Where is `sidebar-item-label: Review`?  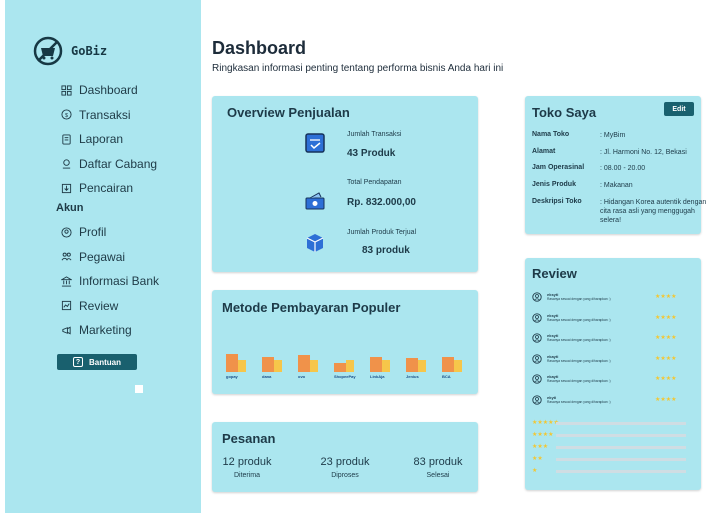
sidebar-item-label: Review is located at coordinates (99, 305).